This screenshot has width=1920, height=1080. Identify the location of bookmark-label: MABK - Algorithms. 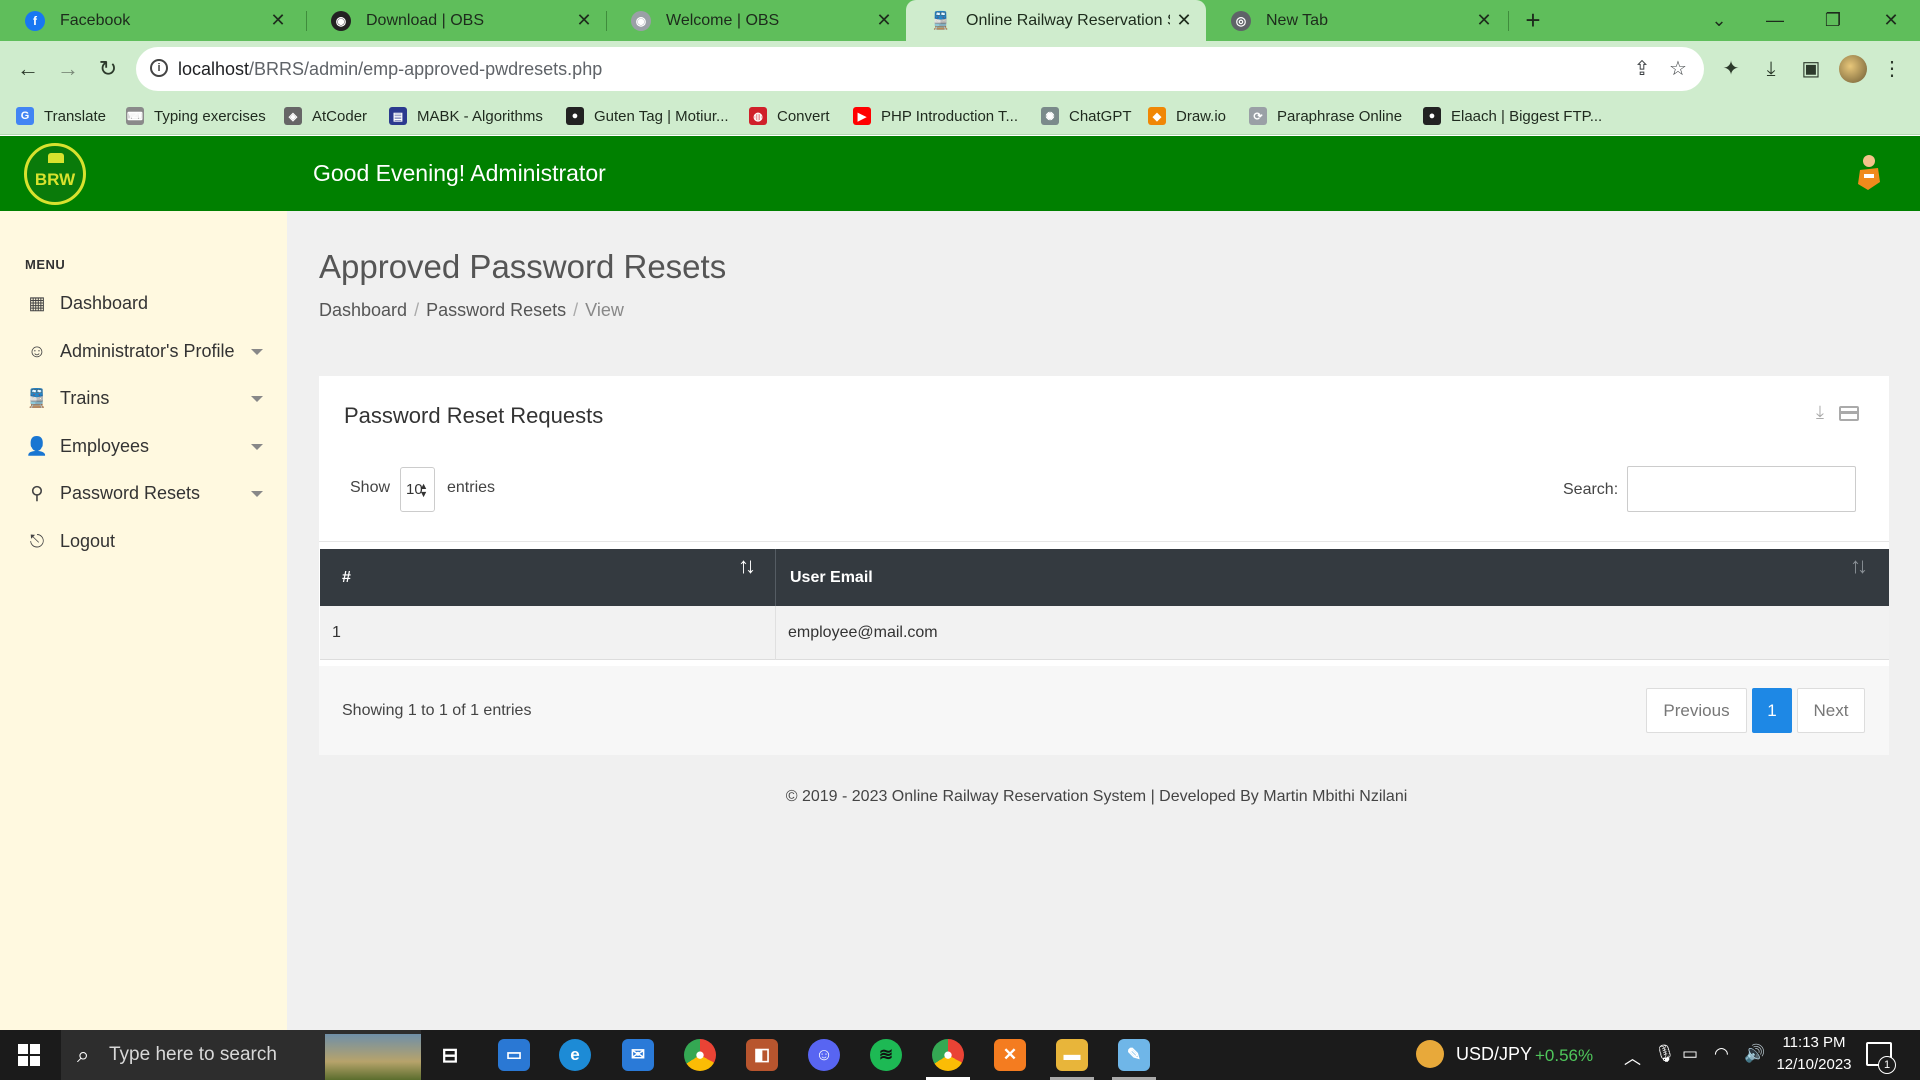
(480, 116).